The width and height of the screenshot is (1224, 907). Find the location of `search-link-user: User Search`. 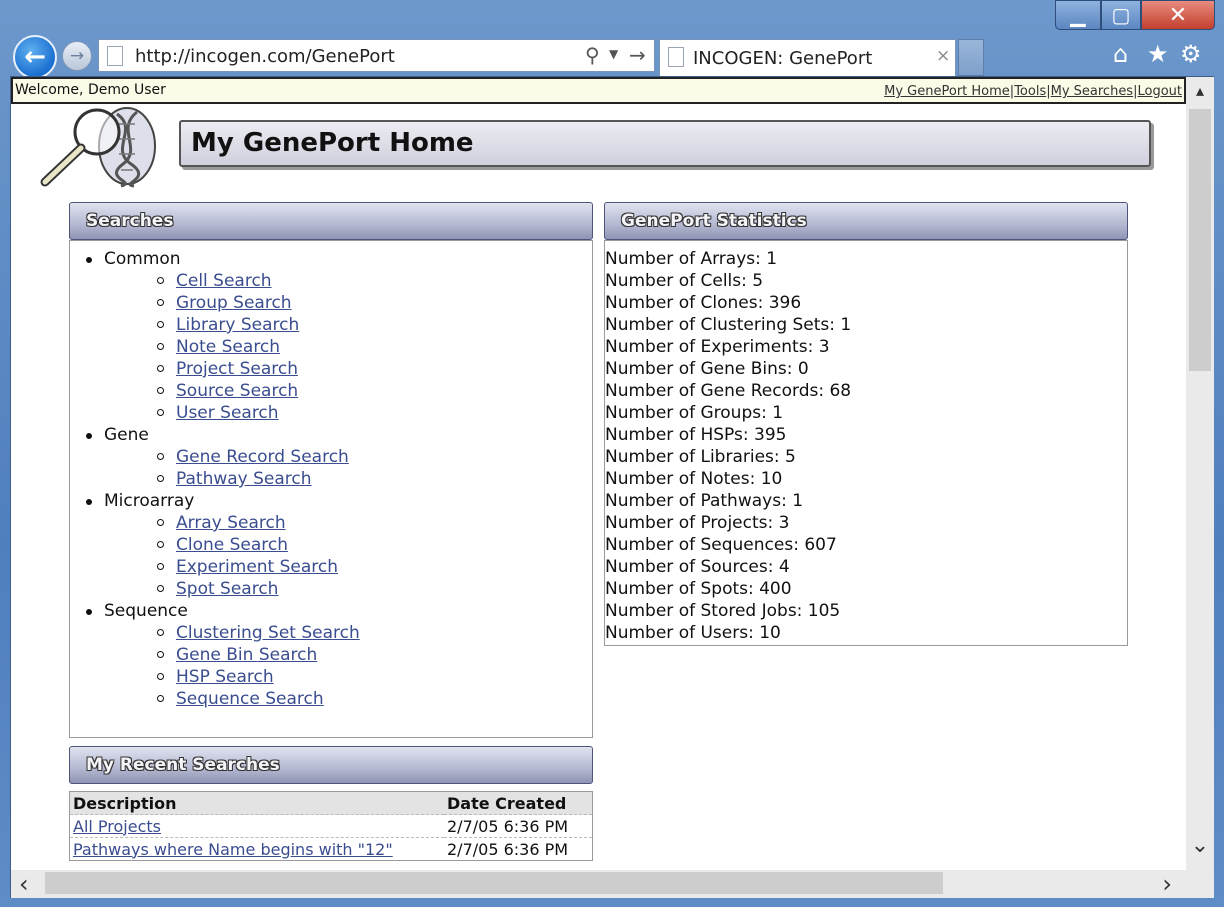

search-link-user: User Search is located at coordinates (218, 413).